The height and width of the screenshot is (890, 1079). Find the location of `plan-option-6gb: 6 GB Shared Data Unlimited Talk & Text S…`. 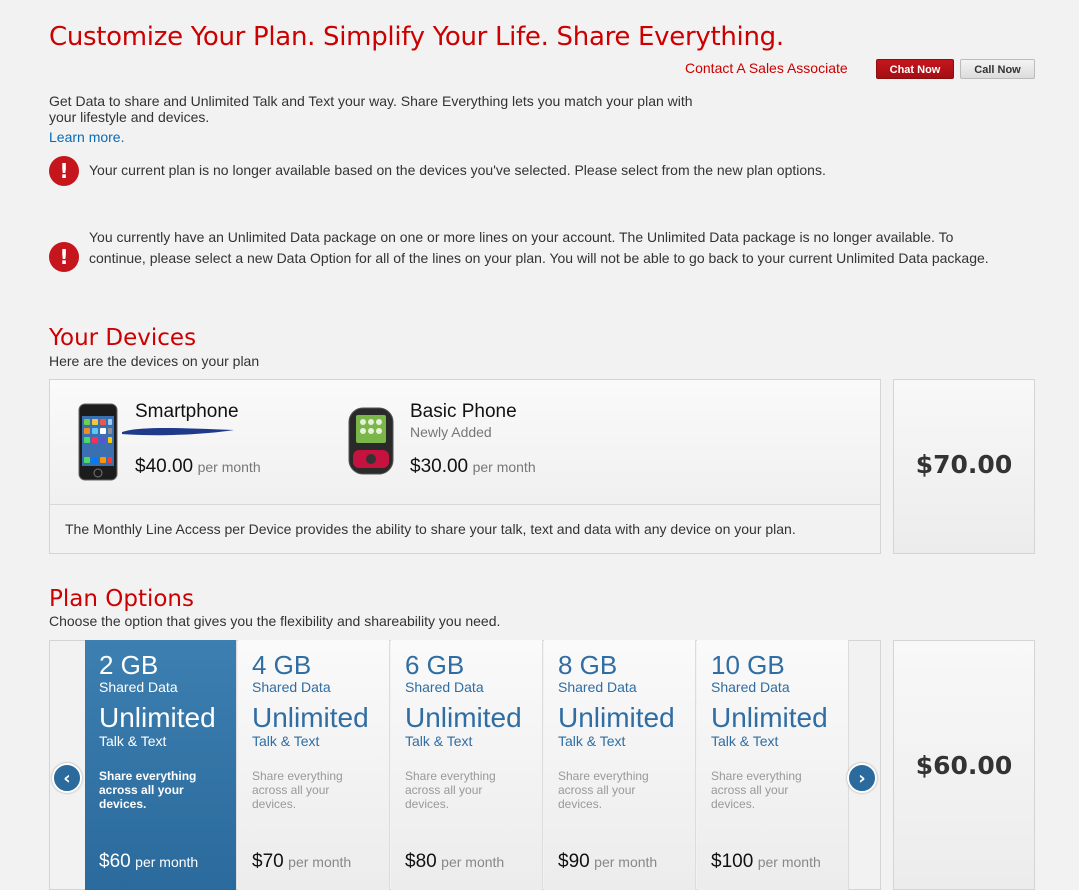

plan-option-6gb: 6 GB Shared Data Unlimited Talk & Text S… is located at coordinates (467, 765).